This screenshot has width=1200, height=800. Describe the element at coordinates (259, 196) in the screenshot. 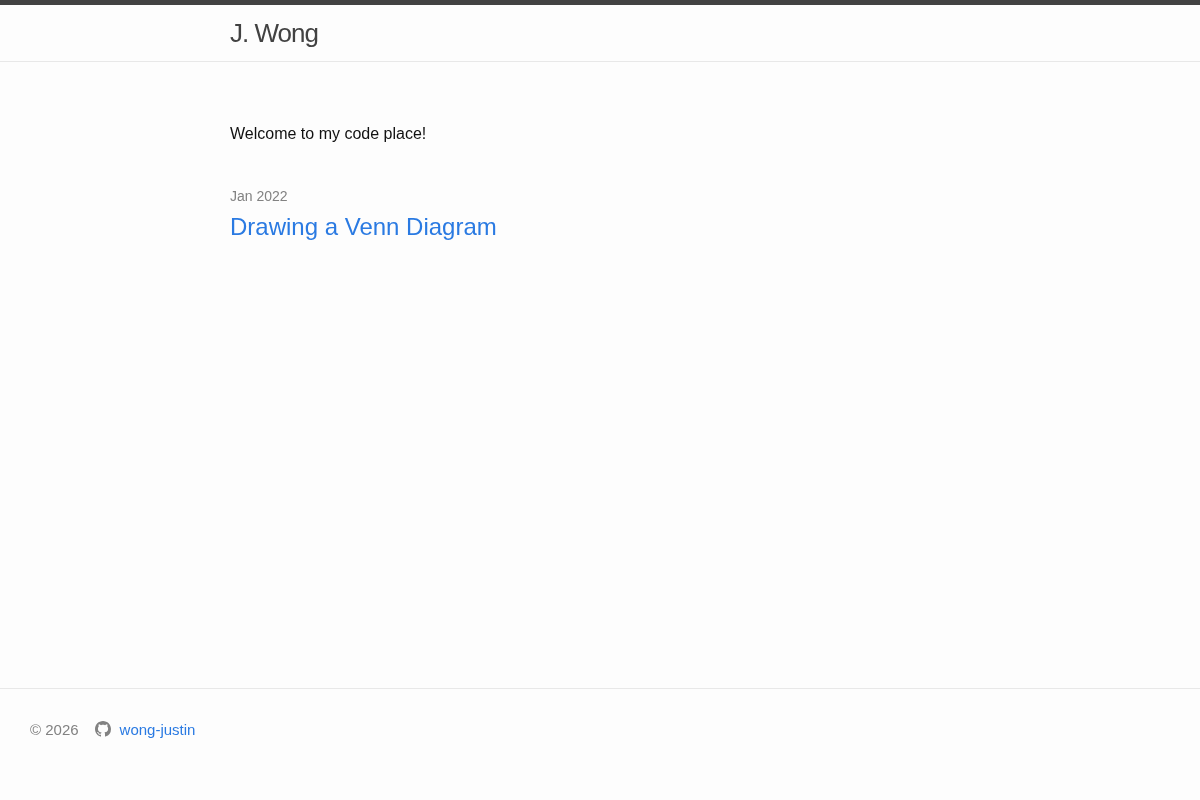

I see `post-date: Jan 2022` at that location.